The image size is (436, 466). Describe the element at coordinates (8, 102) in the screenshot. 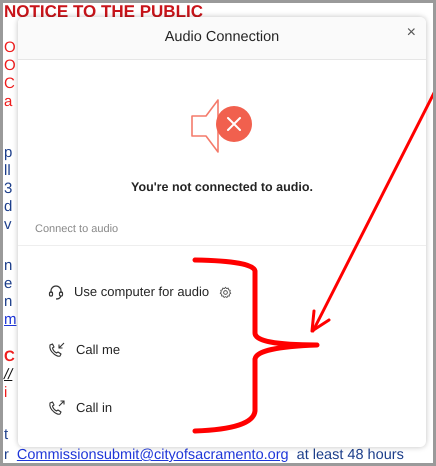

I see `document-text: a` at that location.